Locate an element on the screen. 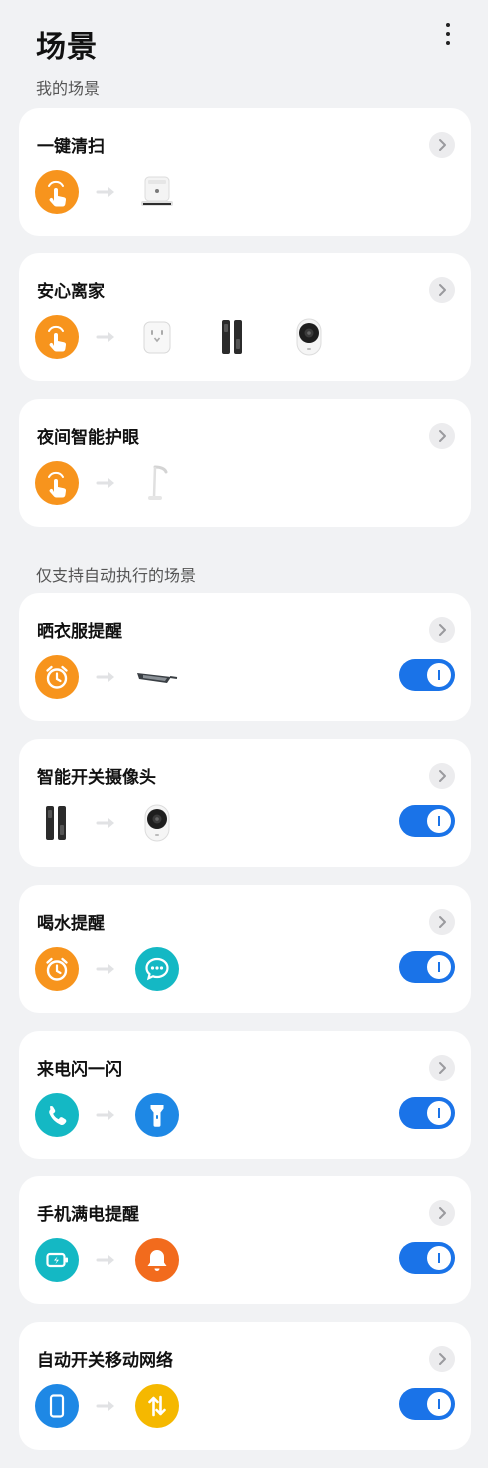 The height and width of the screenshot is (1468, 488). scene-title: 晒衣服提醒 is located at coordinates (79, 631).